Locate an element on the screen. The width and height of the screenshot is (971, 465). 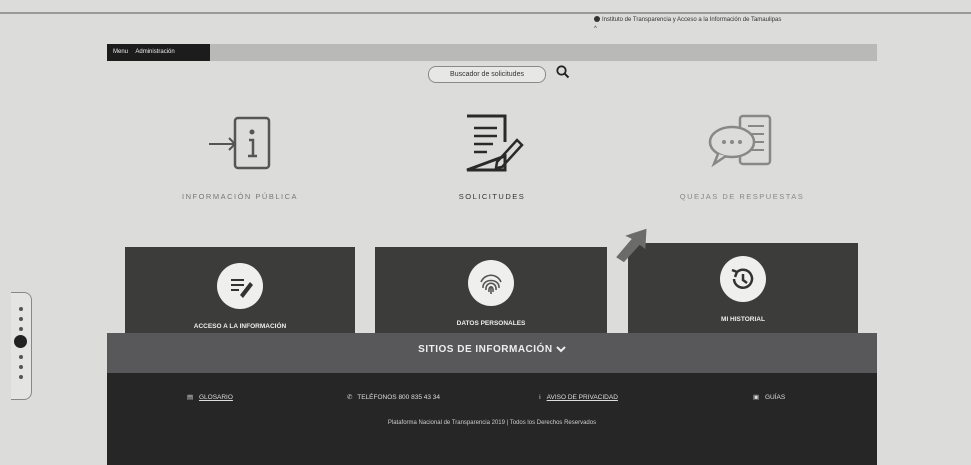
search-icon is located at coordinates (563, 72).